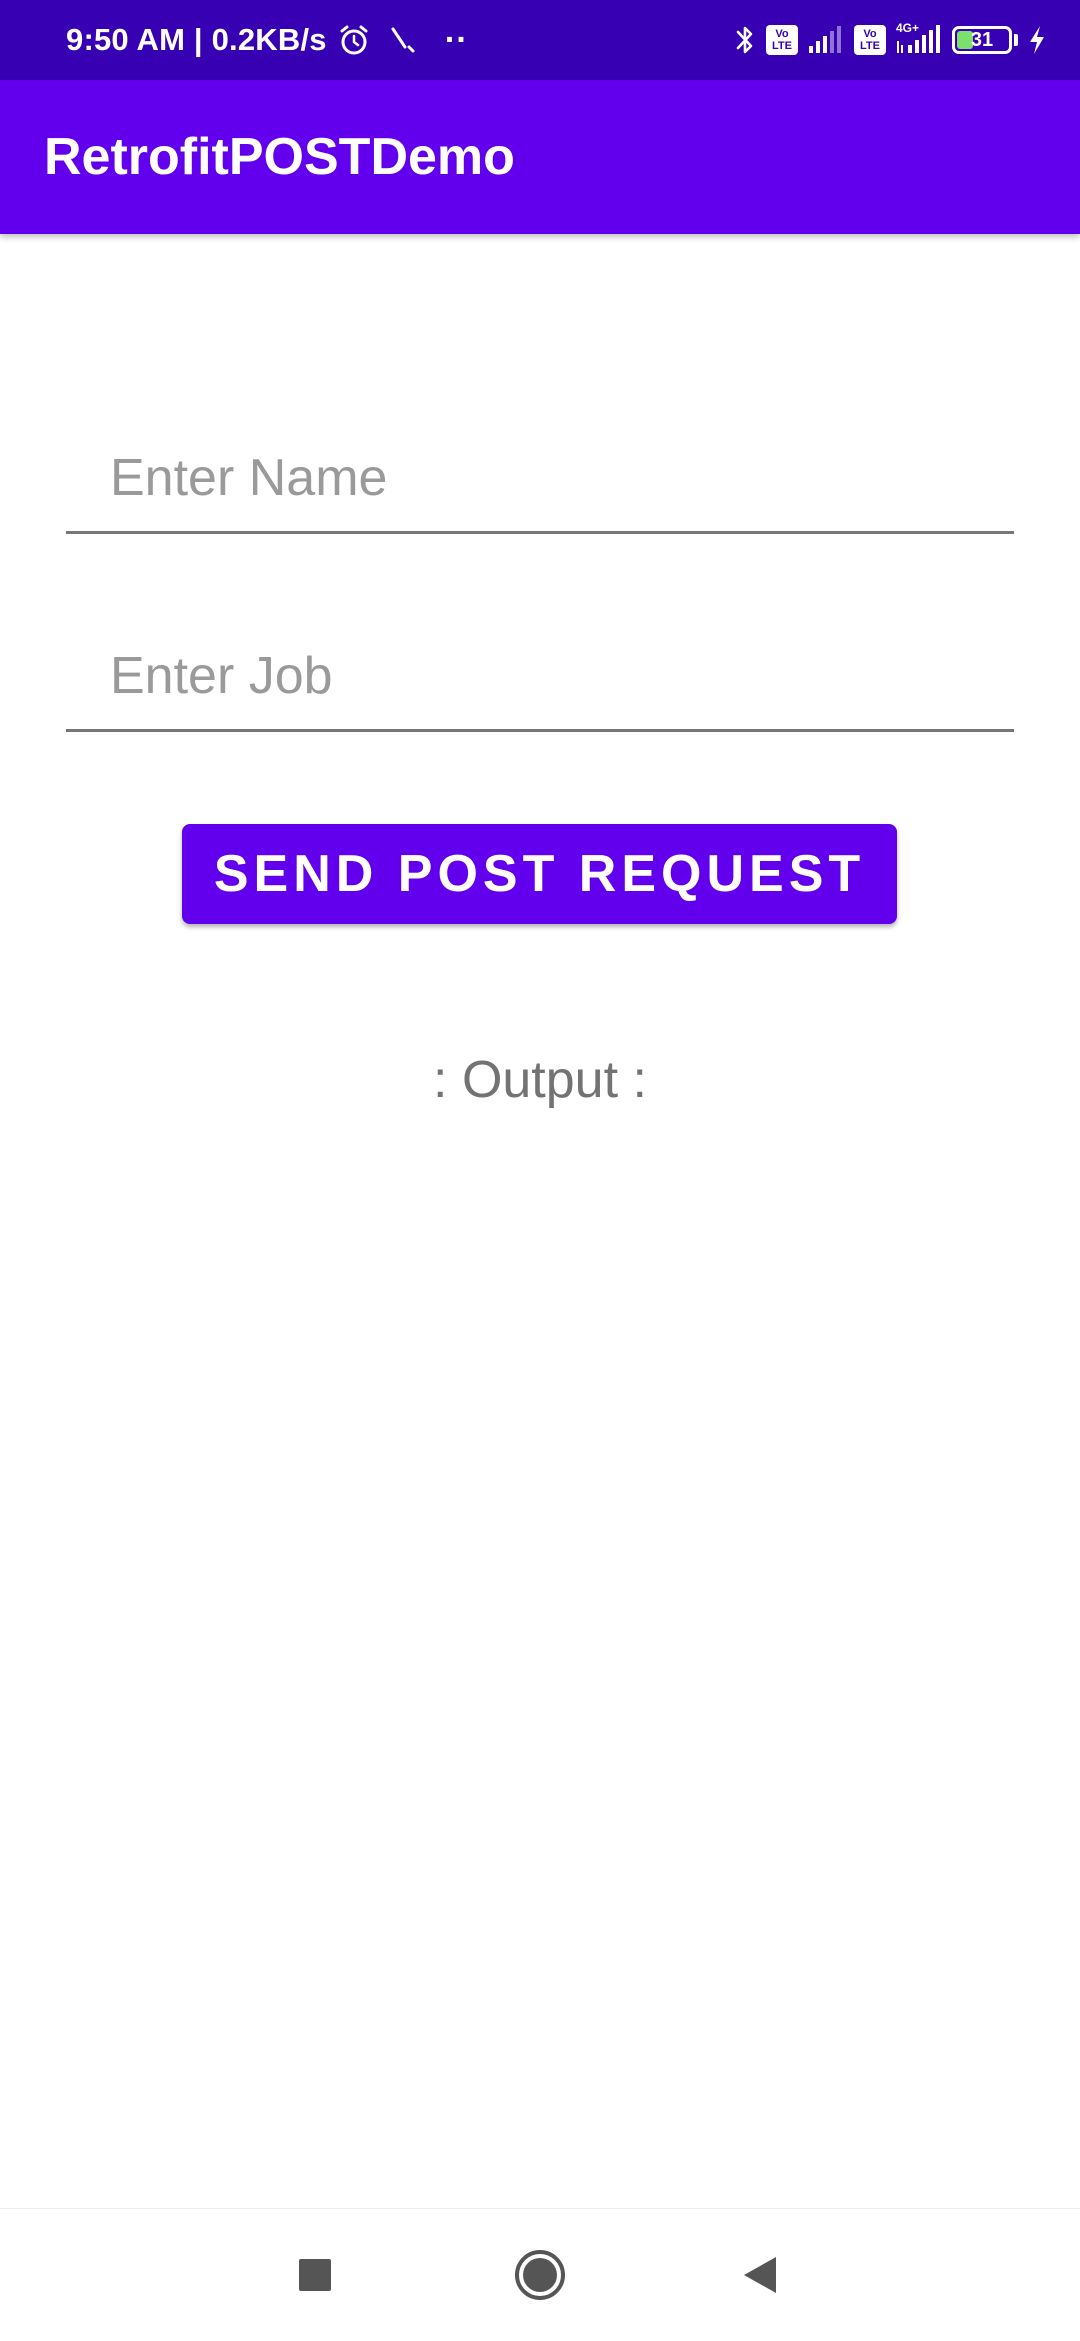  I want to click on volte-badge-1-top: Vo, so click(782, 34).